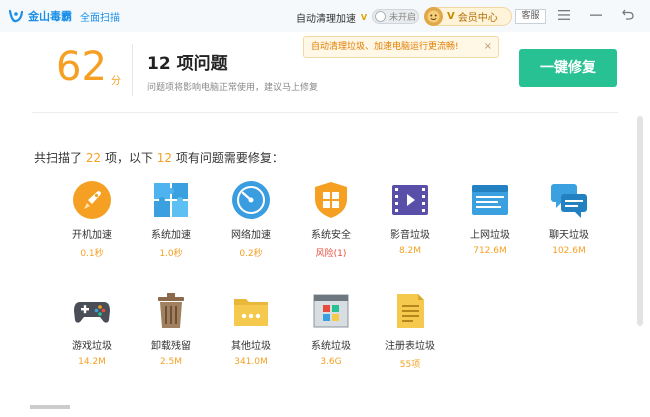 The height and width of the screenshot is (417, 650). Describe the element at coordinates (331, 219) in the screenshot. I see `scan-item-system-security: 系统安全 风险(1)` at that location.